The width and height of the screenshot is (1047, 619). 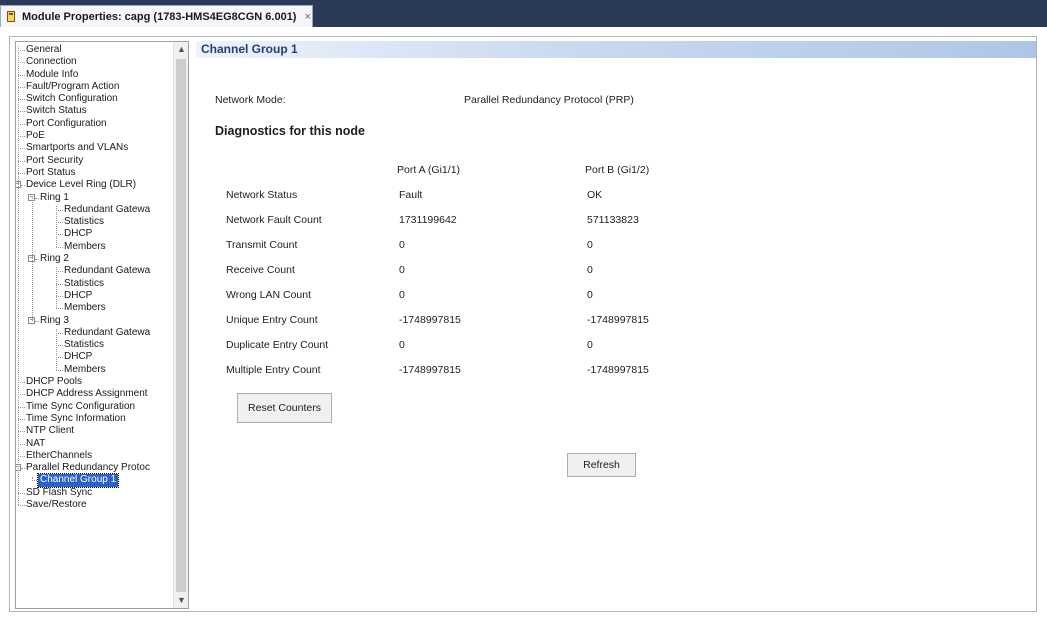 What do you see at coordinates (95, 136) in the screenshot?
I see `tree-item: PoE` at bounding box center [95, 136].